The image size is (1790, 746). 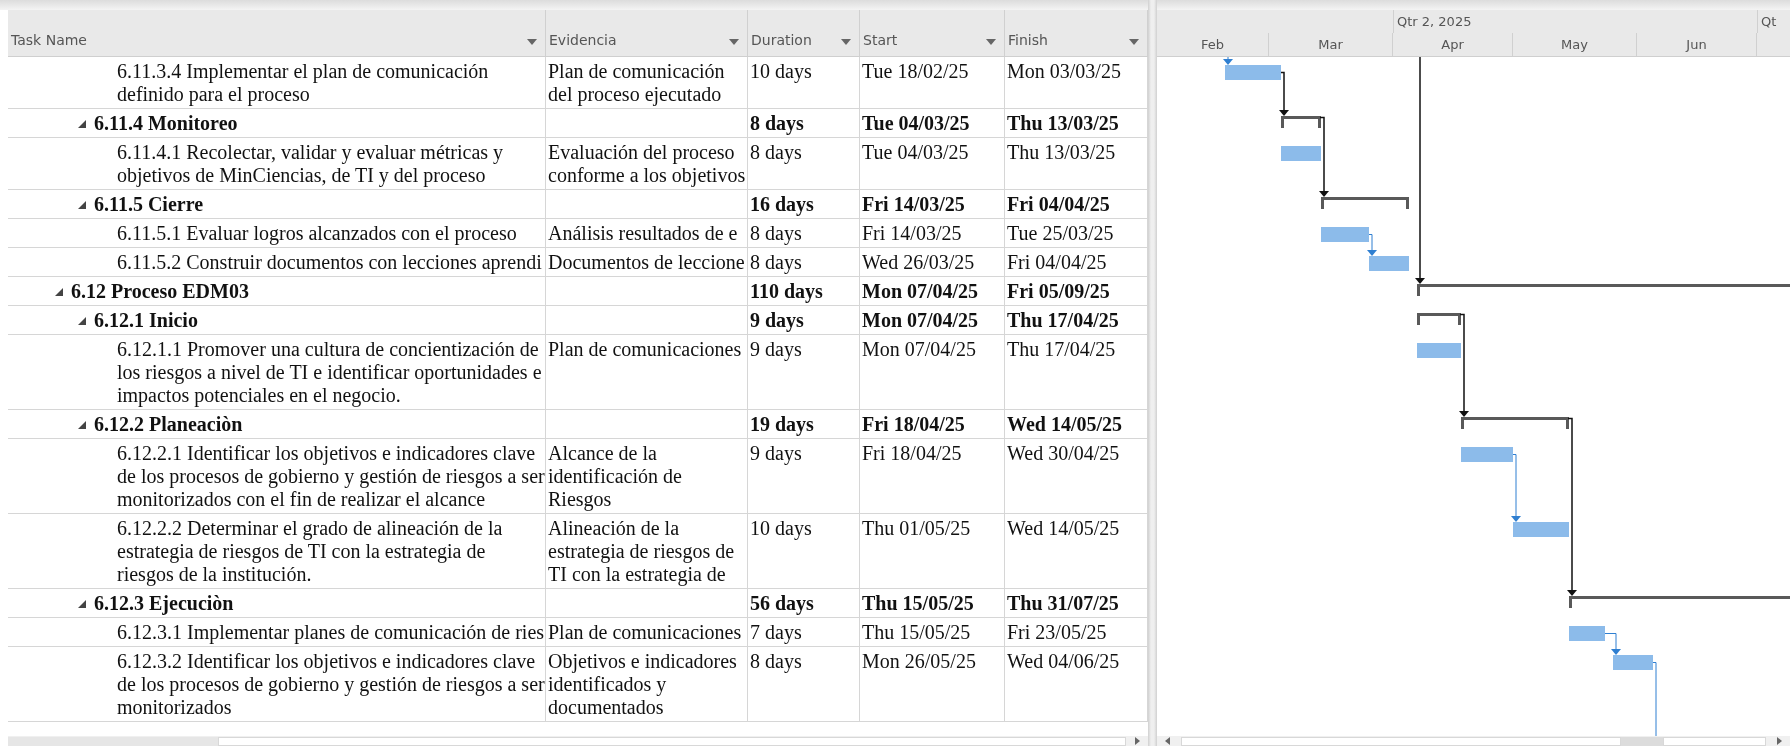 I want to click on column-header: Duration, so click(x=804, y=33).